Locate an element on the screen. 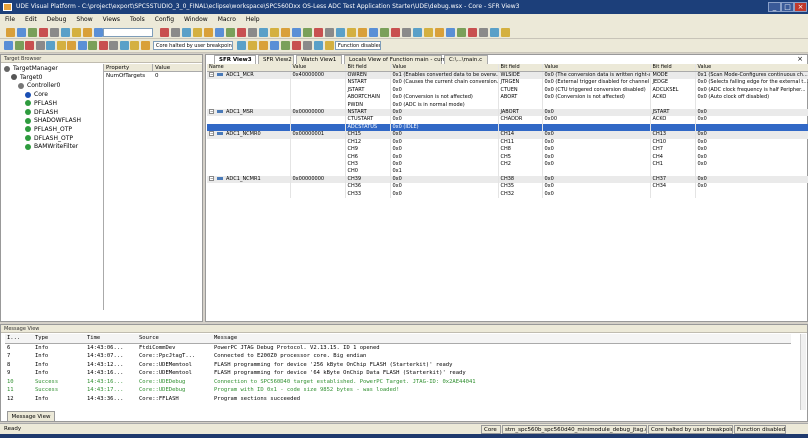  menu-item-0: File is located at coordinates (10, 20).